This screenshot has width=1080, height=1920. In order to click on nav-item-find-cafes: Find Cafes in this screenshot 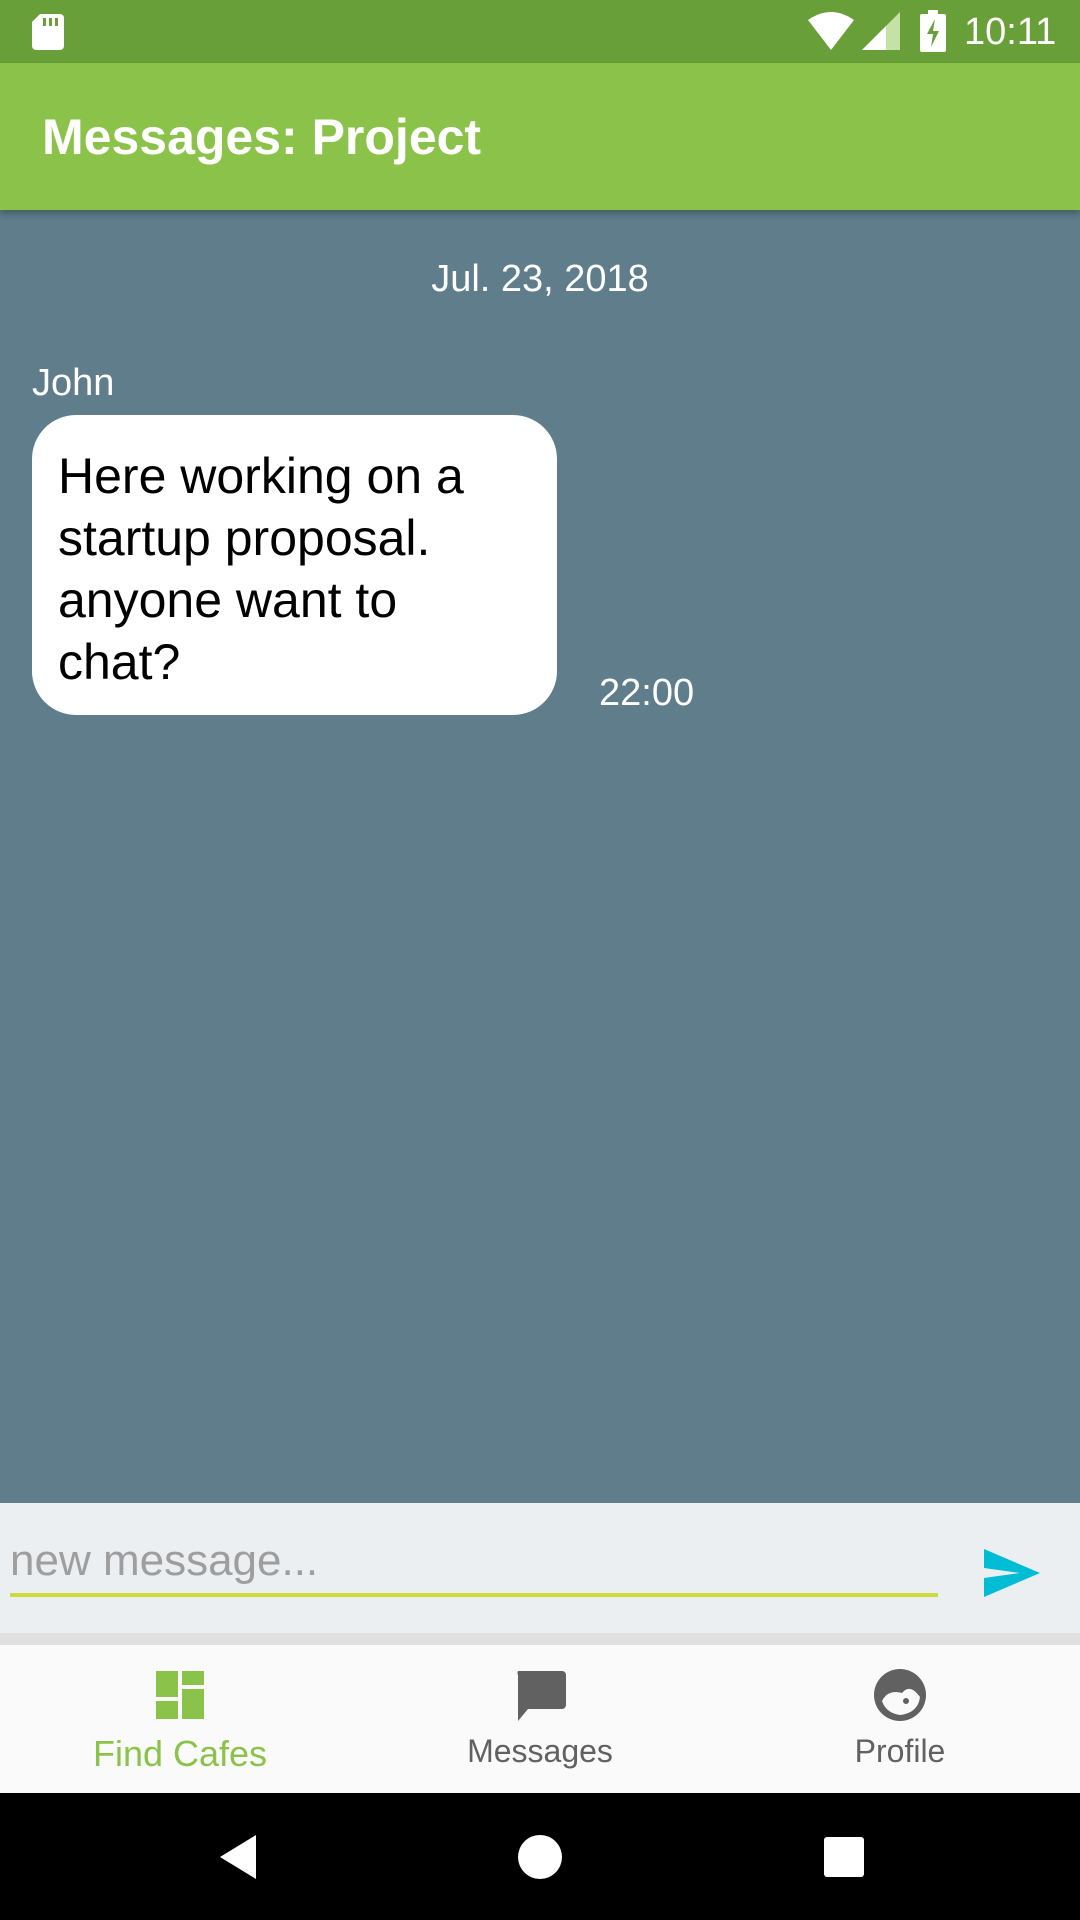, I will do `click(180, 1719)`.